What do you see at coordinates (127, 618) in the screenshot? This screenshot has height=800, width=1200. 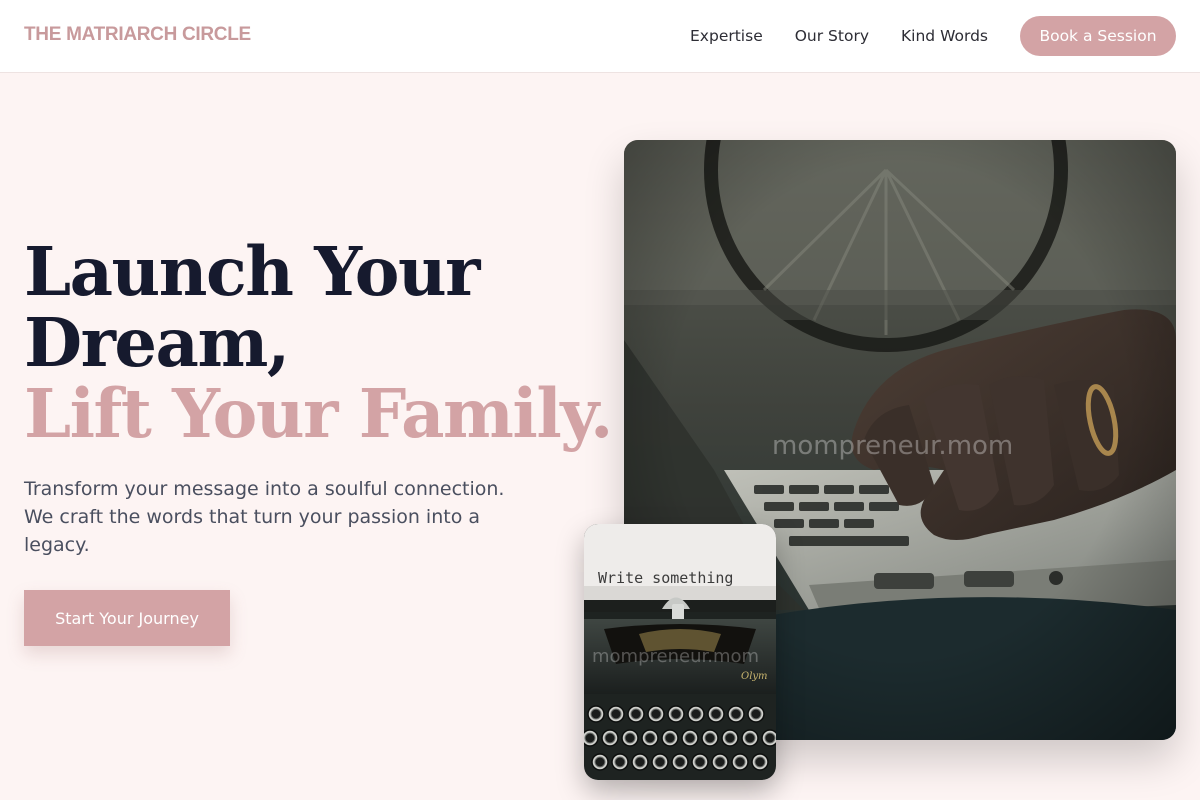 I see `start-journey-button: Start Your Journey` at bounding box center [127, 618].